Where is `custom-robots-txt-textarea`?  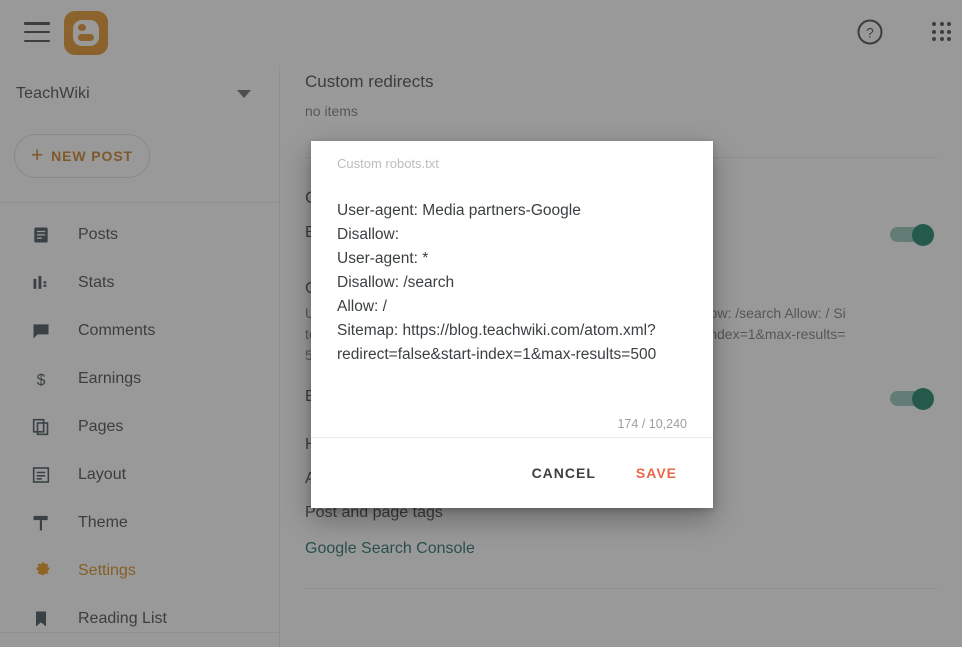 custom-robots-txt-textarea is located at coordinates (512, 287).